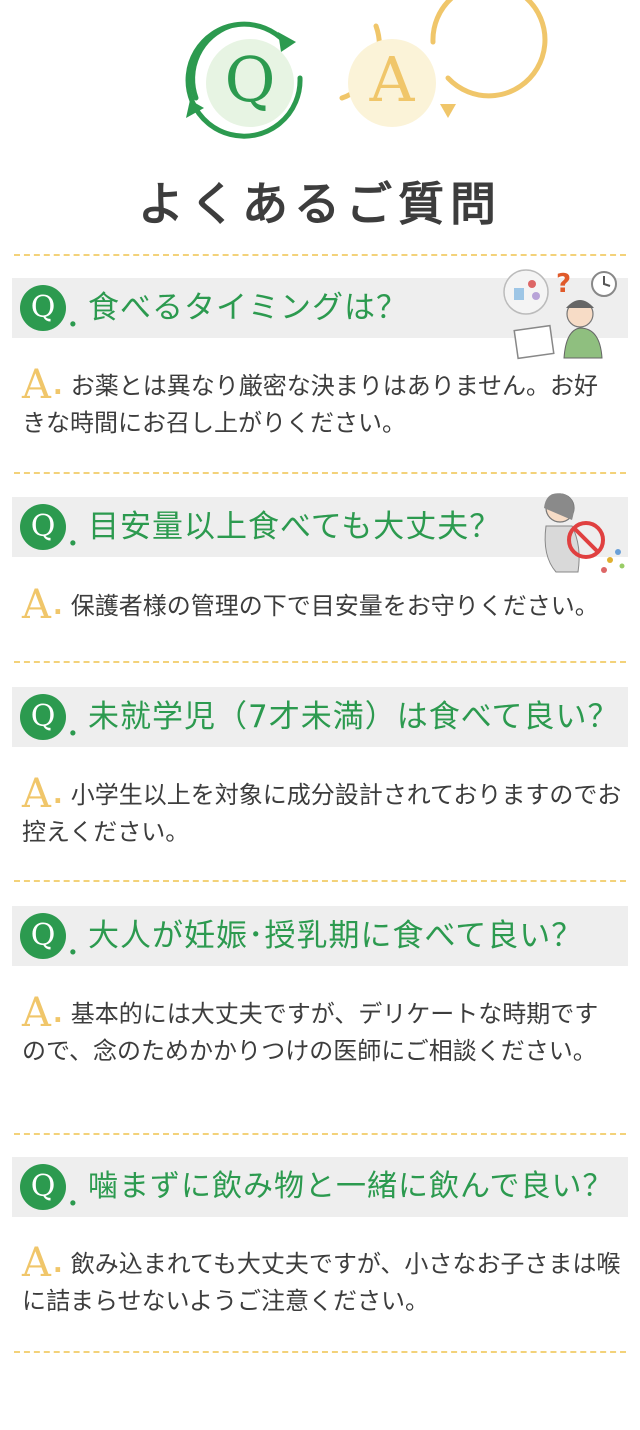  What do you see at coordinates (560, 314) in the screenshot?
I see `thinking-person-icon: ?` at bounding box center [560, 314].